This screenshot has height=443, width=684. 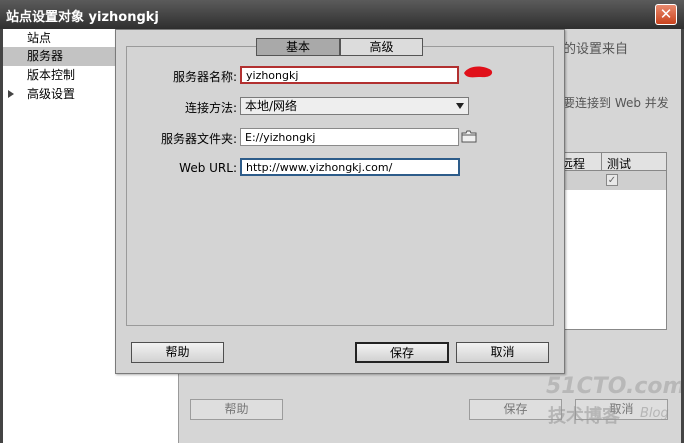 I want to click on background-text-2: 要连接到 Web 并发, so click(x=616, y=103).